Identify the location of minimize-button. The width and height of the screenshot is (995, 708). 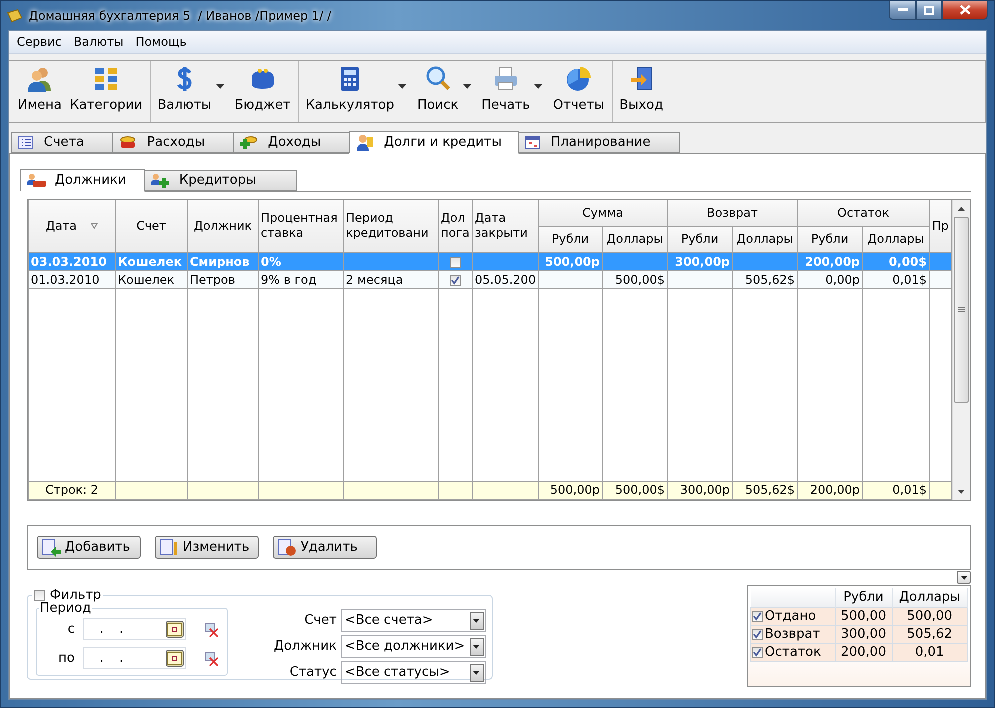
(902, 10).